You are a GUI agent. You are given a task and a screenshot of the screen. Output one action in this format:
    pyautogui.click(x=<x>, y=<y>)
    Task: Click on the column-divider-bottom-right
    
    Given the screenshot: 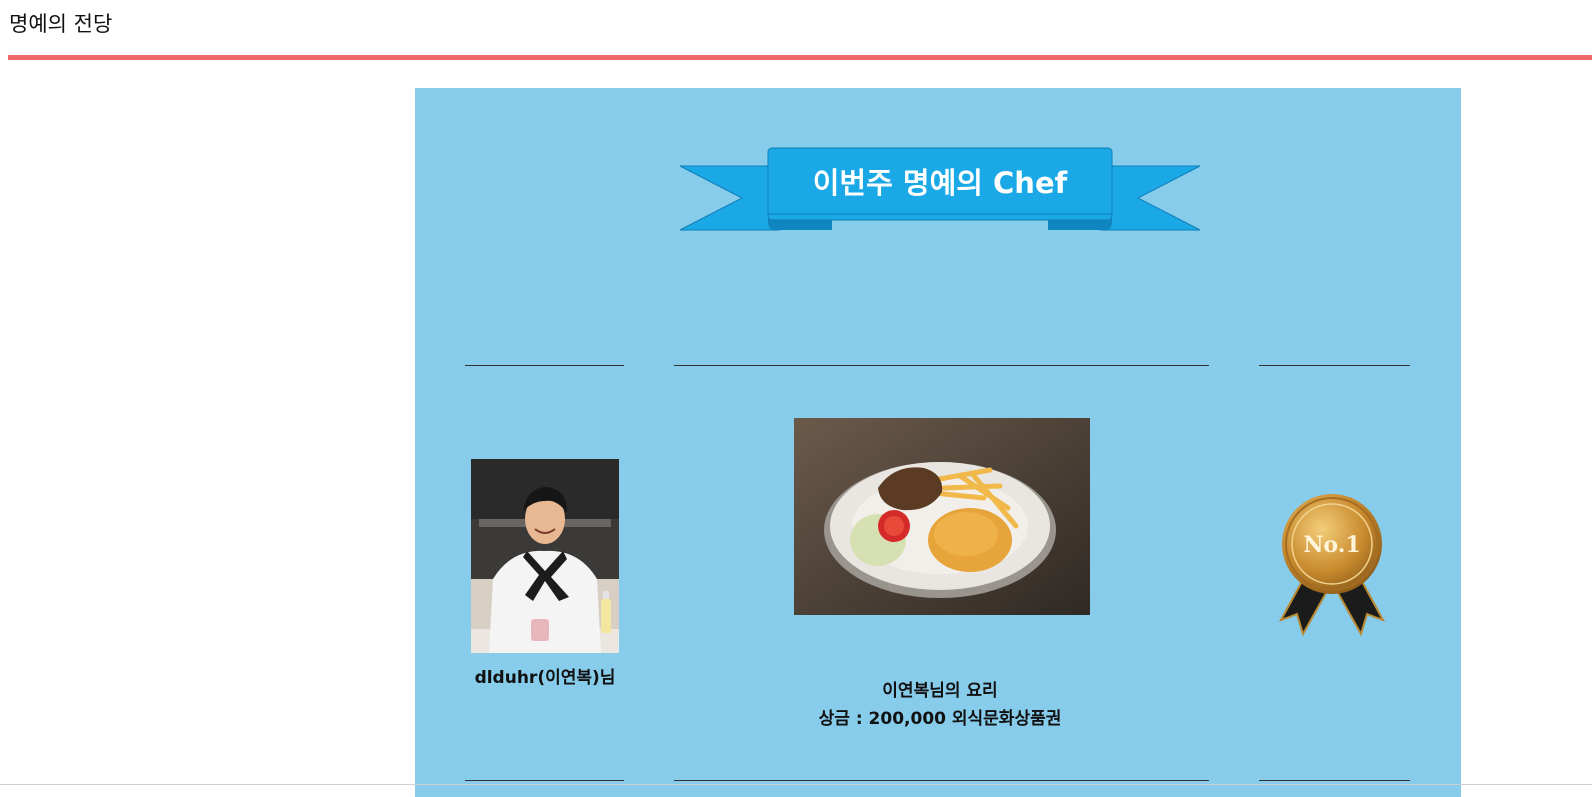 What is the action you would take?
    pyautogui.click(x=1334, y=780)
    